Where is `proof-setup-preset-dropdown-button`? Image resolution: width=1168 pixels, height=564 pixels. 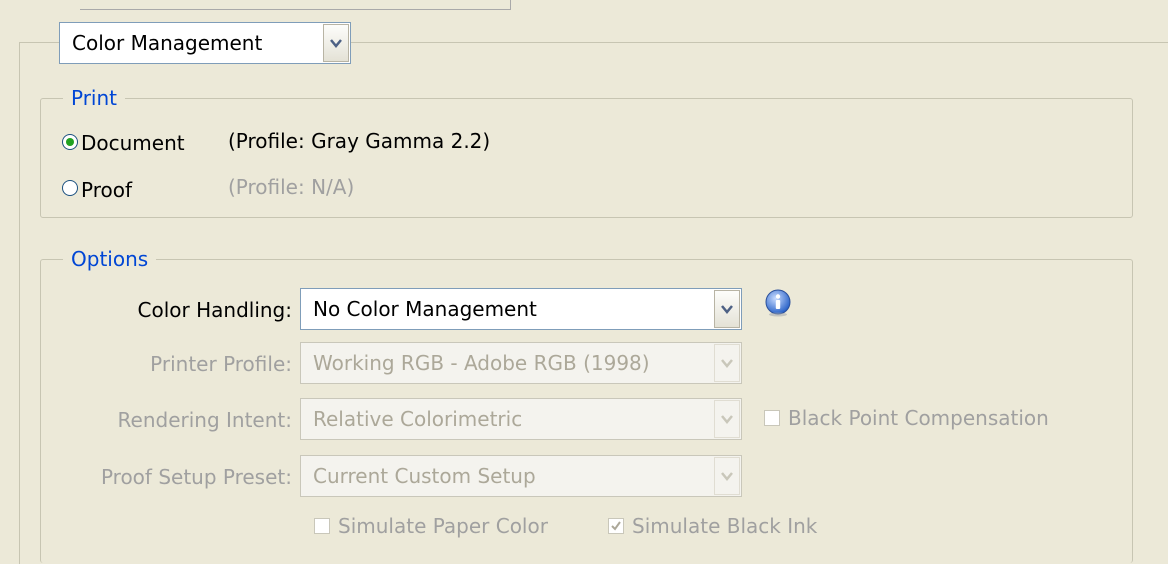 proof-setup-preset-dropdown-button is located at coordinates (727, 476).